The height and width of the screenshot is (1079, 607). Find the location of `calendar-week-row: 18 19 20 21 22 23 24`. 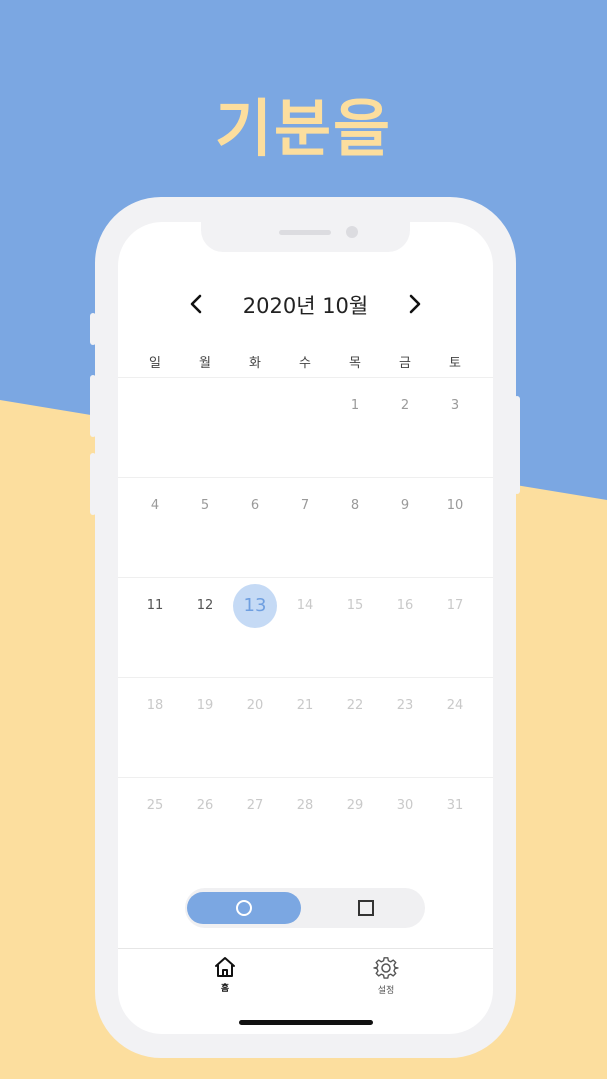

calendar-week-row: 18 19 20 21 22 23 24 is located at coordinates (305, 727).